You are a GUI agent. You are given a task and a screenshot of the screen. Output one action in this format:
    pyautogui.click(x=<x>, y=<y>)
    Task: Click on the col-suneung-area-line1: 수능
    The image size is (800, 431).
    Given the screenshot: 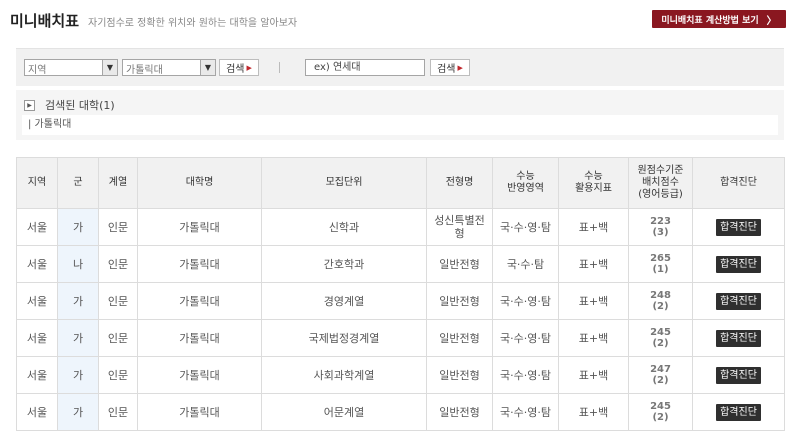 What is the action you would take?
    pyautogui.click(x=525, y=176)
    